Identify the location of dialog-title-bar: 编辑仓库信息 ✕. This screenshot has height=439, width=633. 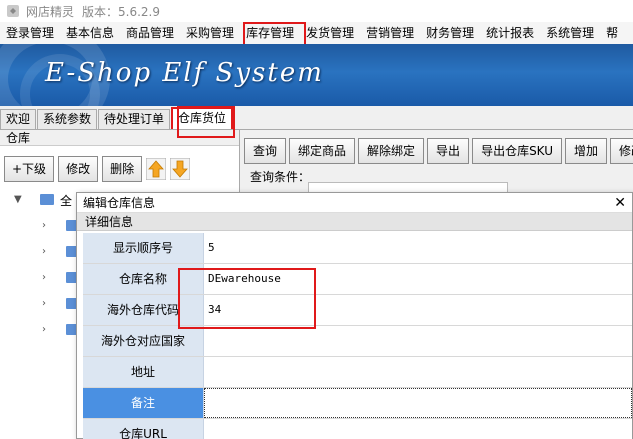
(354, 203).